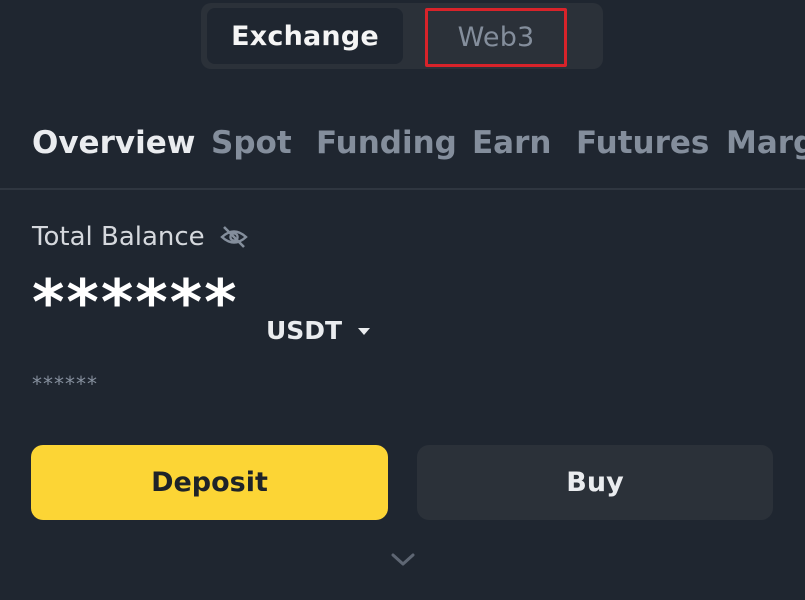 This screenshot has width=805, height=600. I want to click on tab-spot: Spot, so click(251, 143).